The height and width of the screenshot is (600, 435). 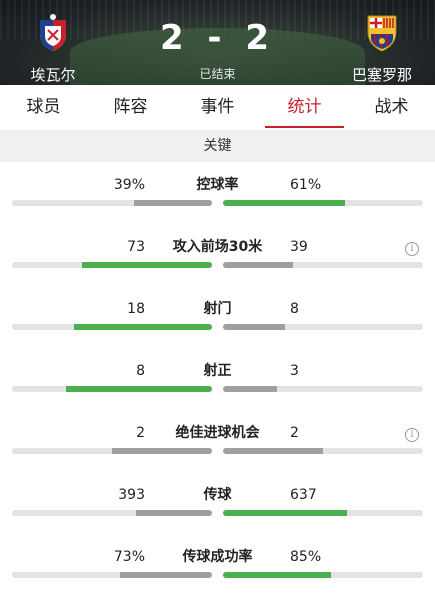 What do you see at coordinates (217, 433) in the screenshot?
I see `stat-label: 绝佳进球机会` at bounding box center [217, 433].